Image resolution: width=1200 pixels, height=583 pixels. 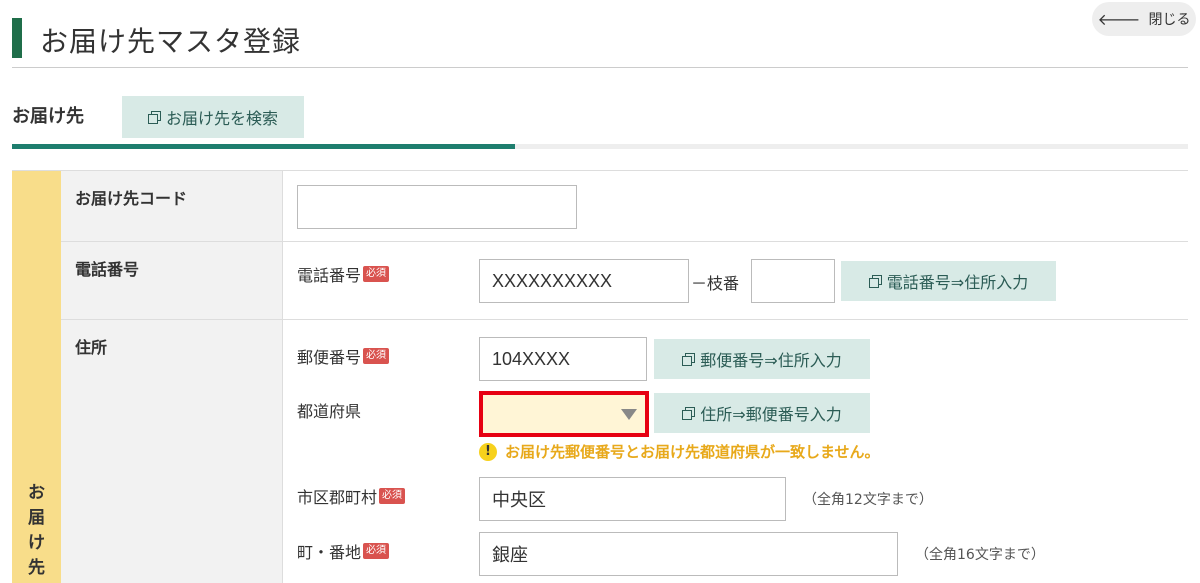 I want to click on address-to-postal-button: 住所⇒郵便番号入力, so click(x=762, y=413).